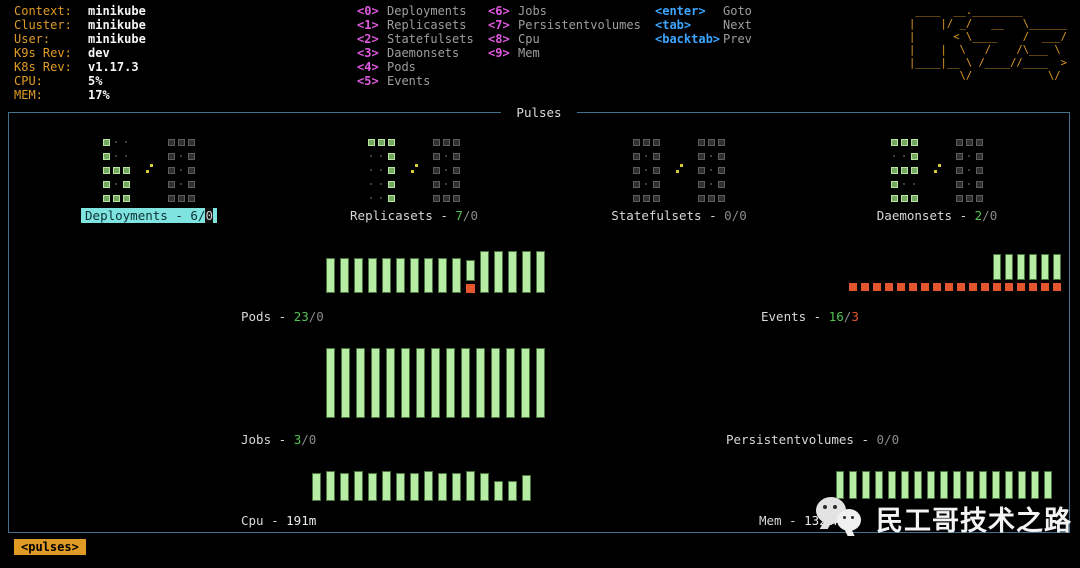  Describe the element at coordinates (50, 547) in the screenshot. I see `breadcrumb-pulses: <pulses>` at that location.